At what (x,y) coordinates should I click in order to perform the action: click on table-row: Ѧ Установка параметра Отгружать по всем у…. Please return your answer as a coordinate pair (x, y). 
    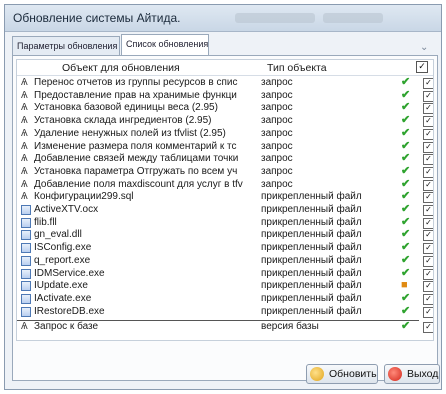
    Looking at the image, I should click on (225, 171).